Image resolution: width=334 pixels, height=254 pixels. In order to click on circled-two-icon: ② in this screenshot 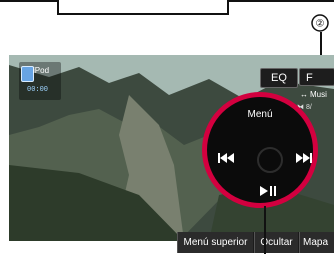, I will do `click(320, 23)`.